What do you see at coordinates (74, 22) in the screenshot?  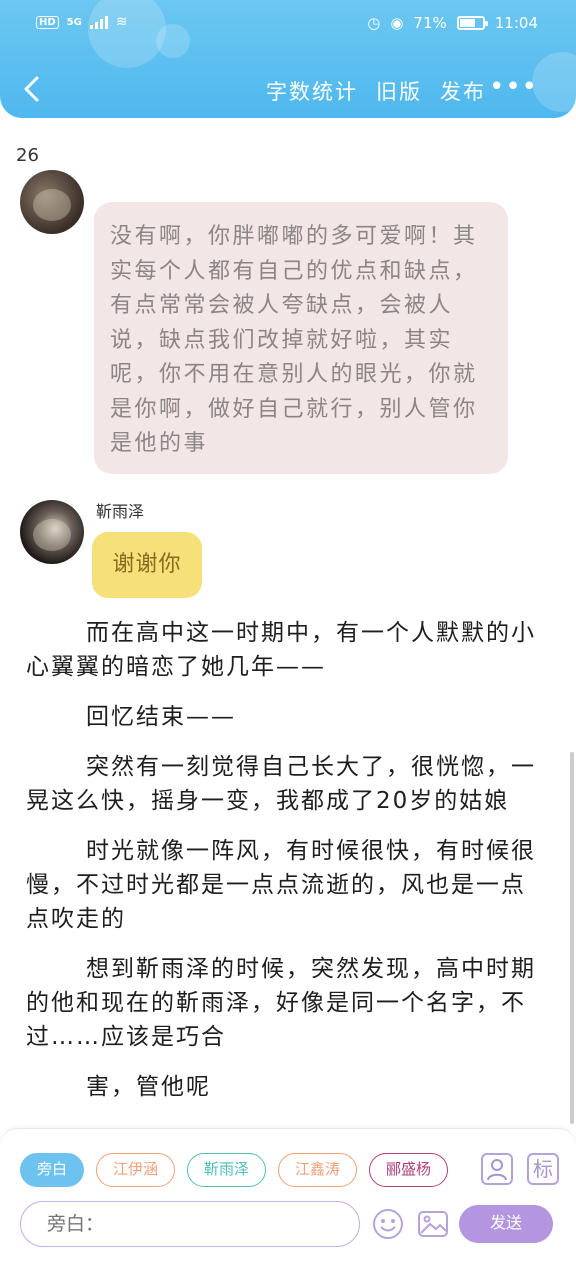 I see `network-label: 5G` at bounding box center [74, 22].